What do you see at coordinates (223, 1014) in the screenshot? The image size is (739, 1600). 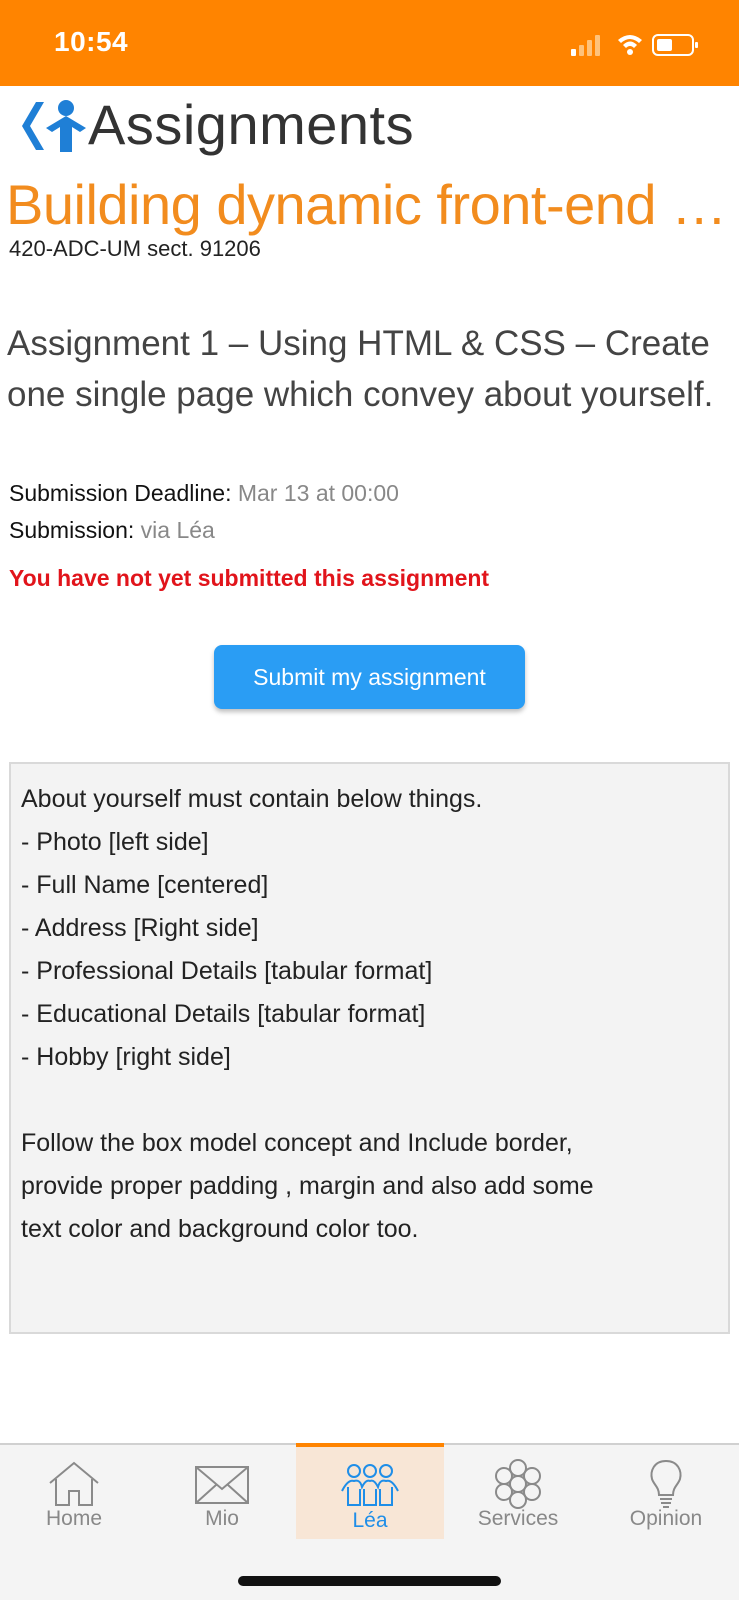 I see `description-line: - Educational Details [tabular format]` at bounding box center [223, 1014].